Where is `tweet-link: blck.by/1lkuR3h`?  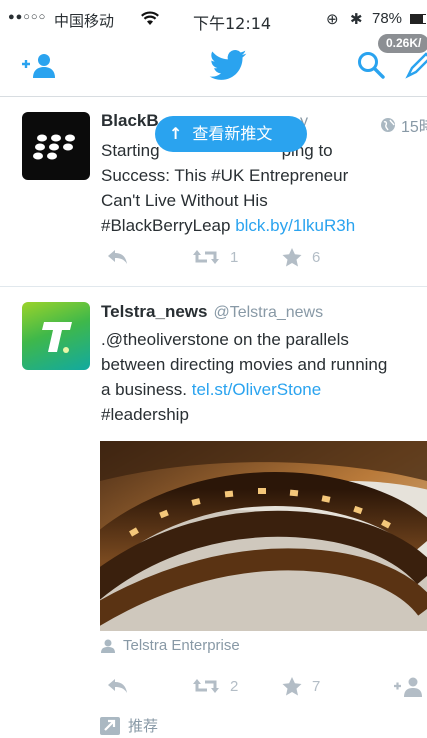
tweet-link: blck.by/1lkuR3h is located at coordinates (295, 225).